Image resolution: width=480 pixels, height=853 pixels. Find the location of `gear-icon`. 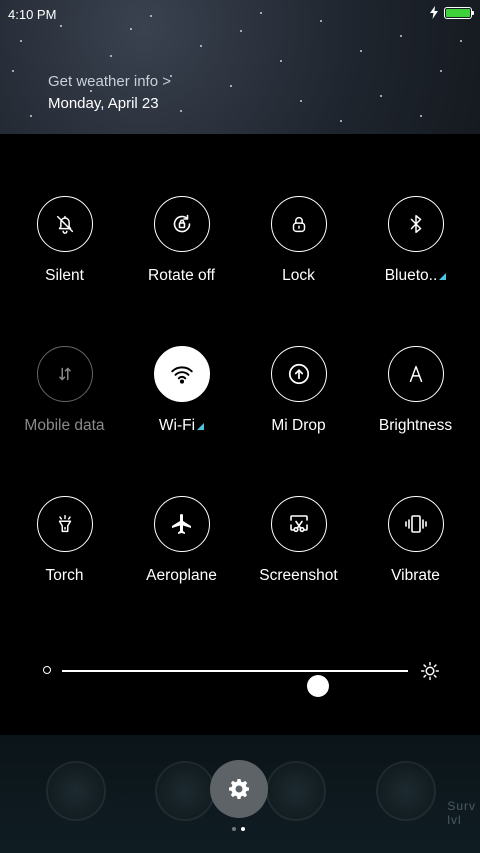

gear-icon is located at coordinates (239, 789).